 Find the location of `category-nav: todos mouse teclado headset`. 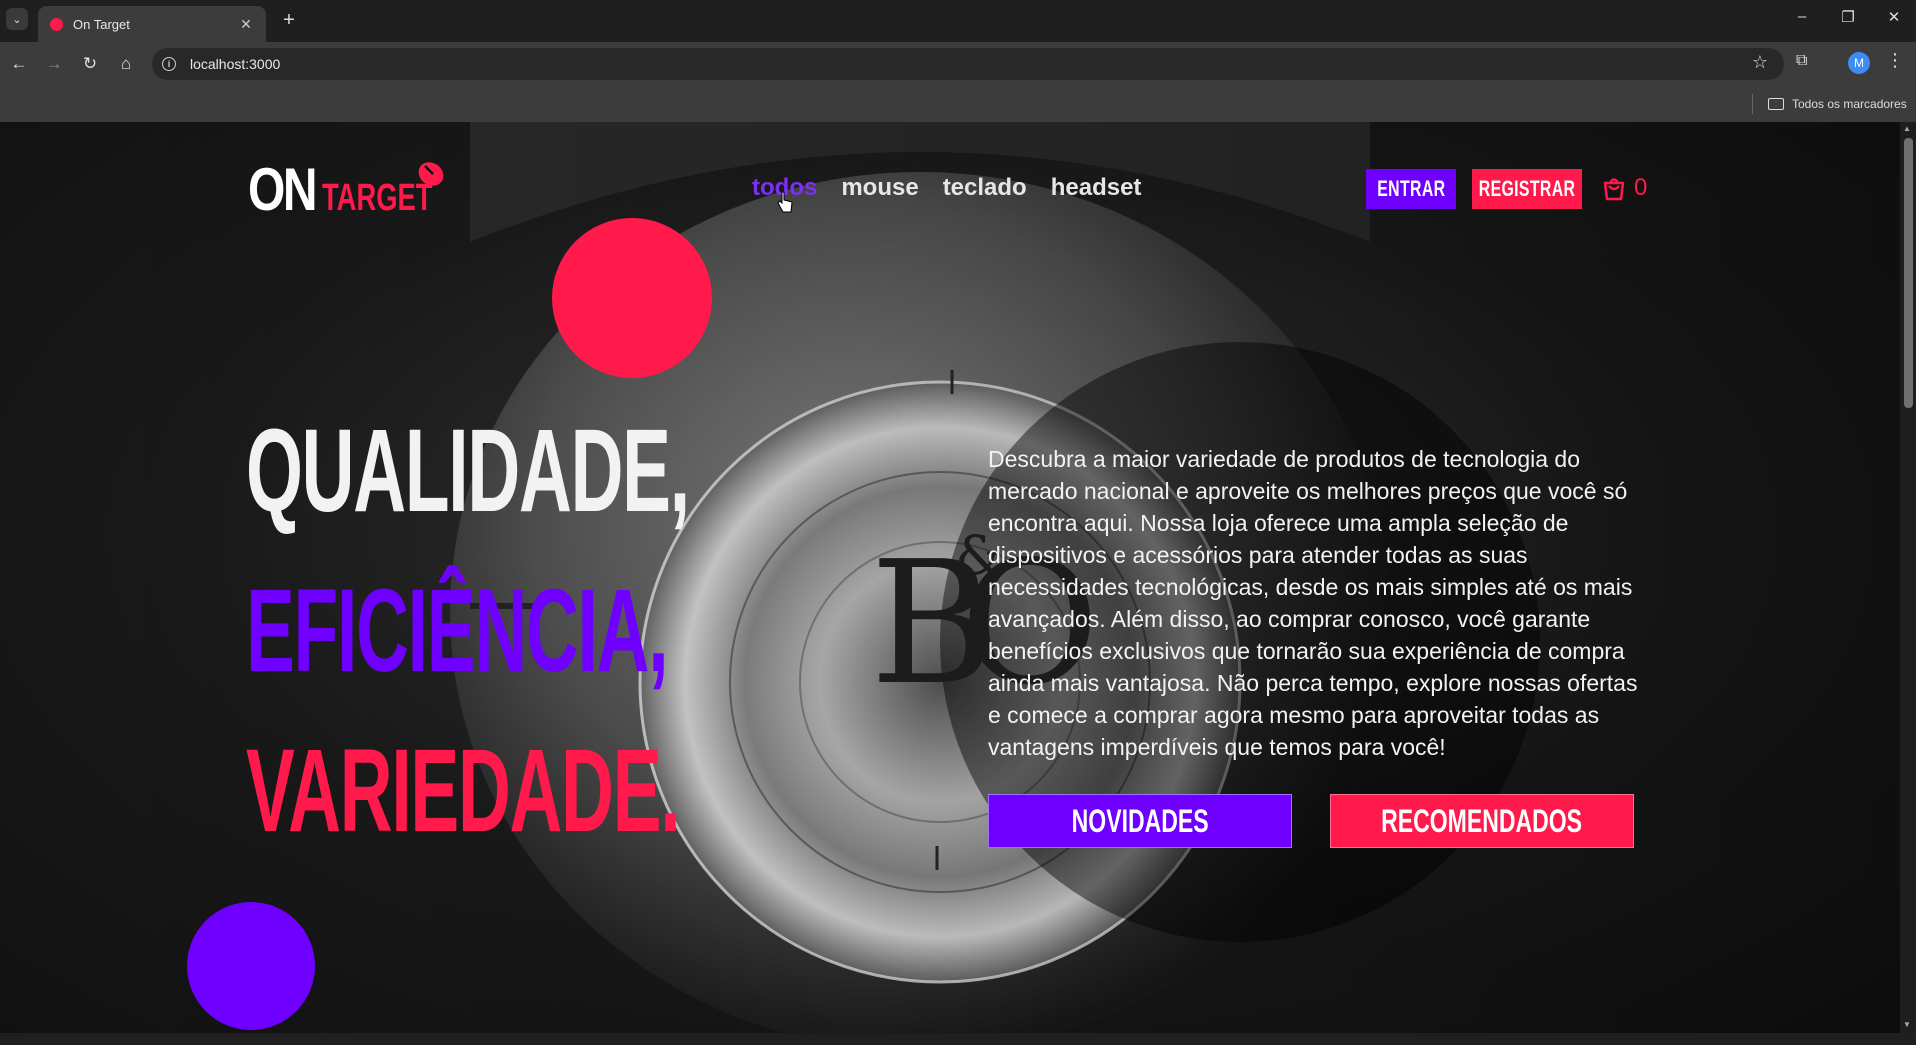

category-nav: todos mouse teclado headset is located at coordinates (946, 188).